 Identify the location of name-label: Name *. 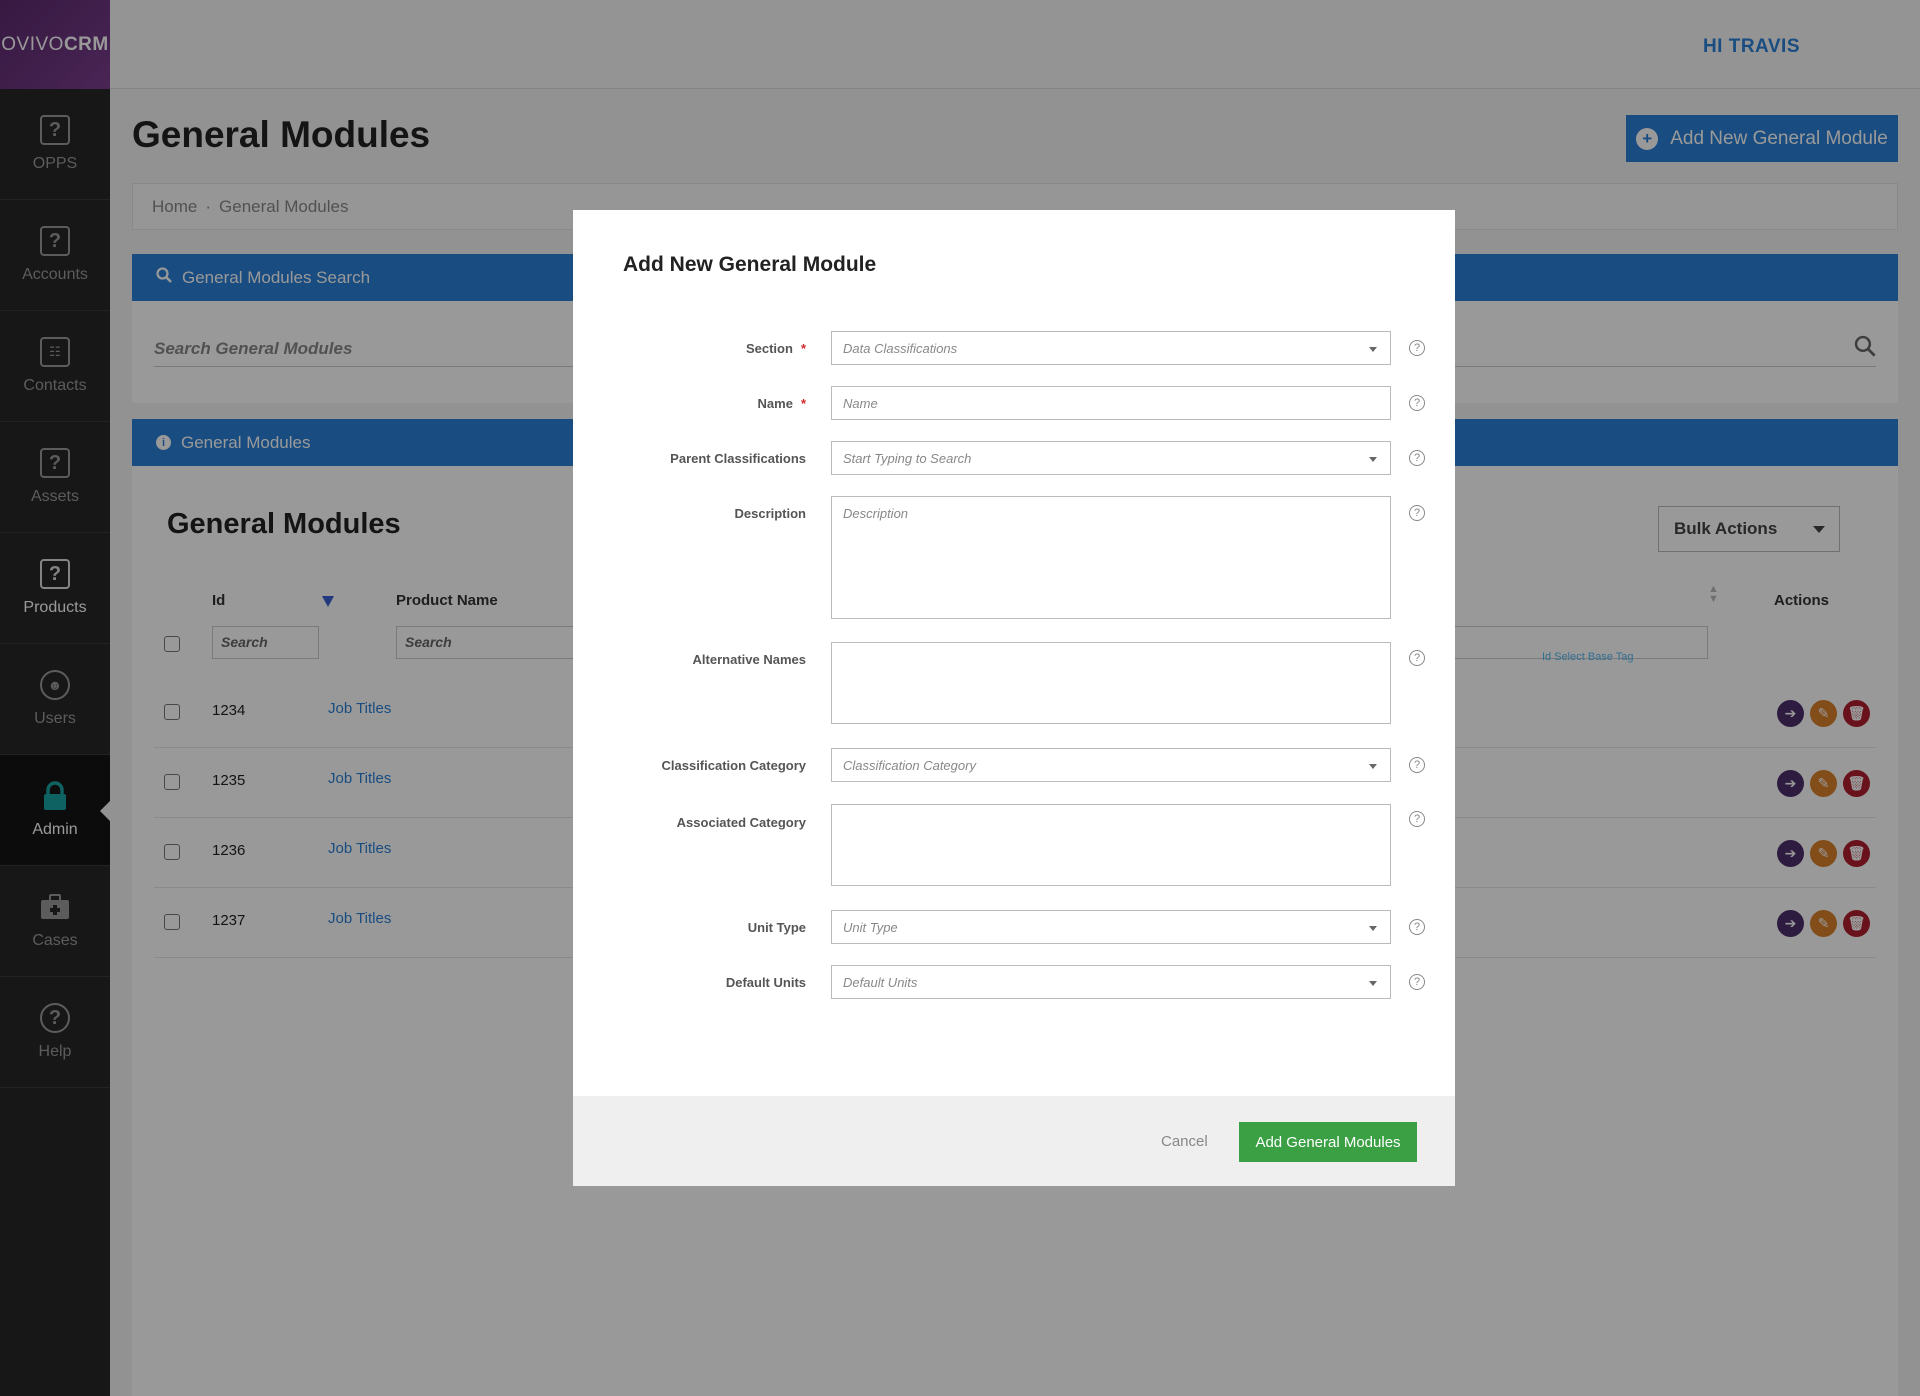
(781, 403).